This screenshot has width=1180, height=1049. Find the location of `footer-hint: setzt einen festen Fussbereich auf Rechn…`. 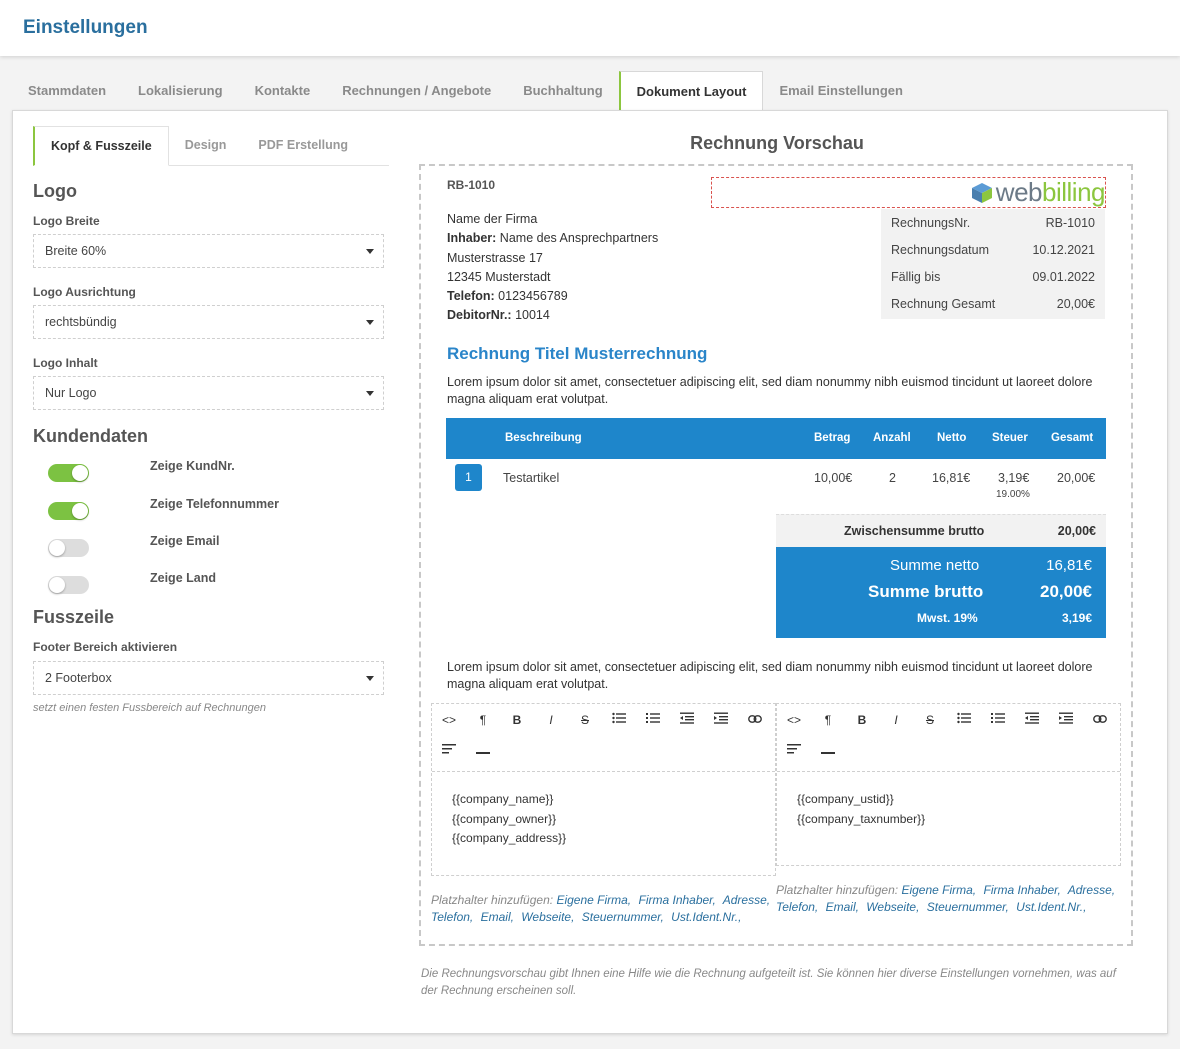

footer-hint: setzt einen festen Fussbereich auf Rechn… is located at coordinates (149, 708).